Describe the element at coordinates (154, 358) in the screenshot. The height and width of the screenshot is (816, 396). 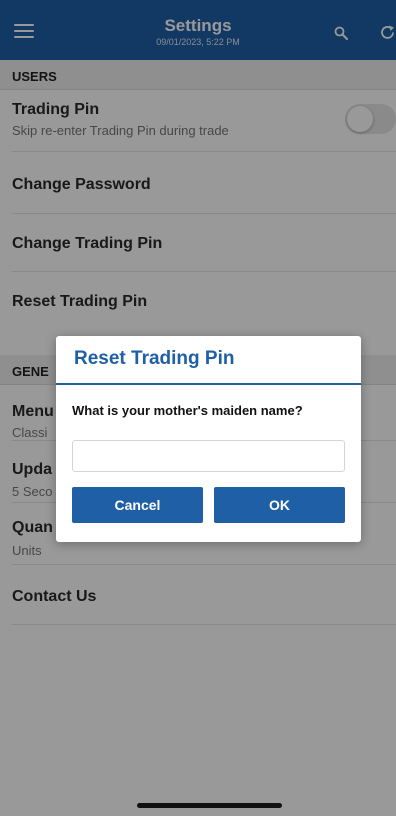
I see `dialog-title: Reset Trading Pin` at that location.